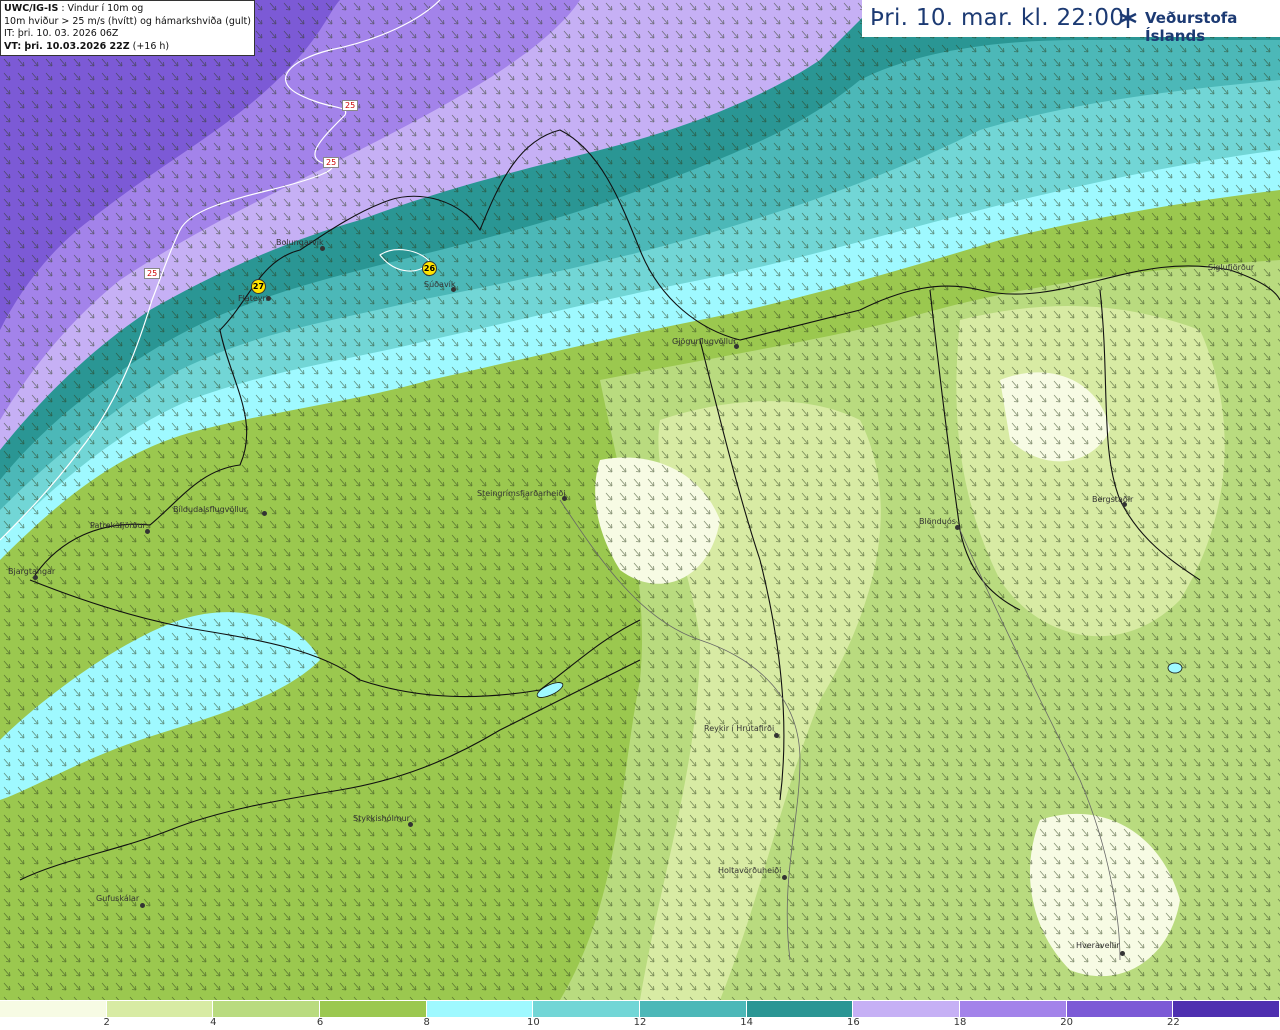 The width and height of the screenshot is (1280, 1030). I want to click on vedurstofa-logo-icon, so click(1128, 18).